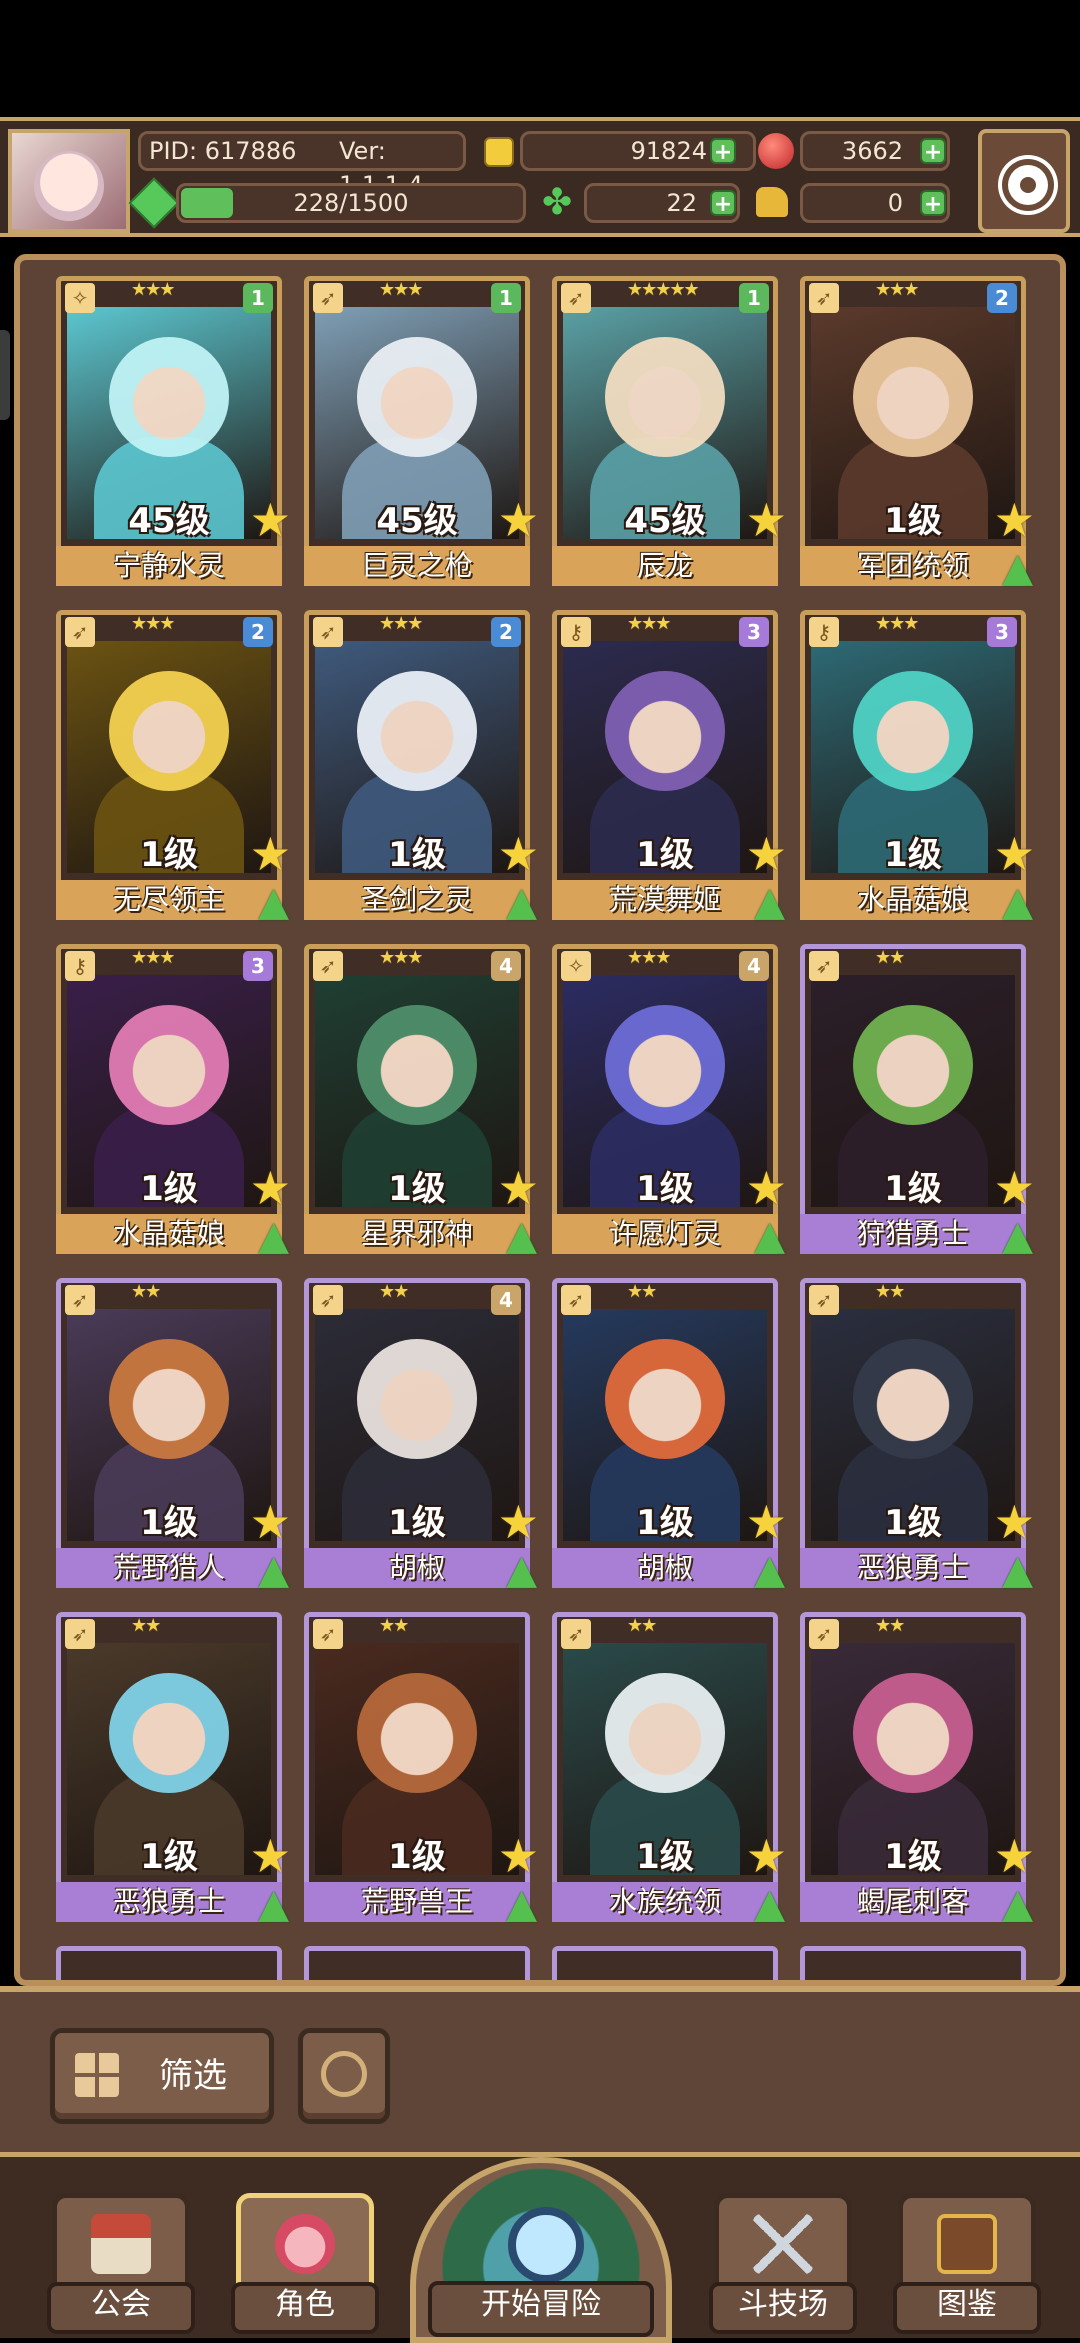  What do you see at coordinates (541, 2309) in the screenshot?
I see `start-adventure-label: 开始冒险` at bounding box center [541, 2309].